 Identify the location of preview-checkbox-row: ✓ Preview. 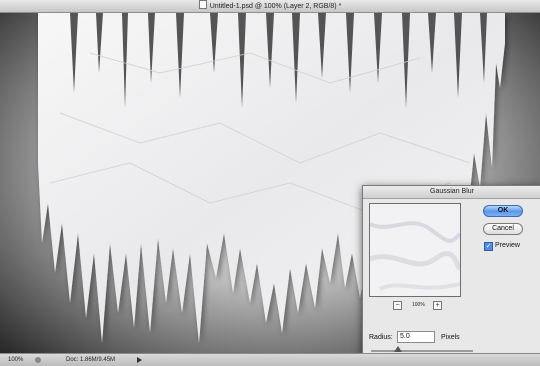
(502, 246).